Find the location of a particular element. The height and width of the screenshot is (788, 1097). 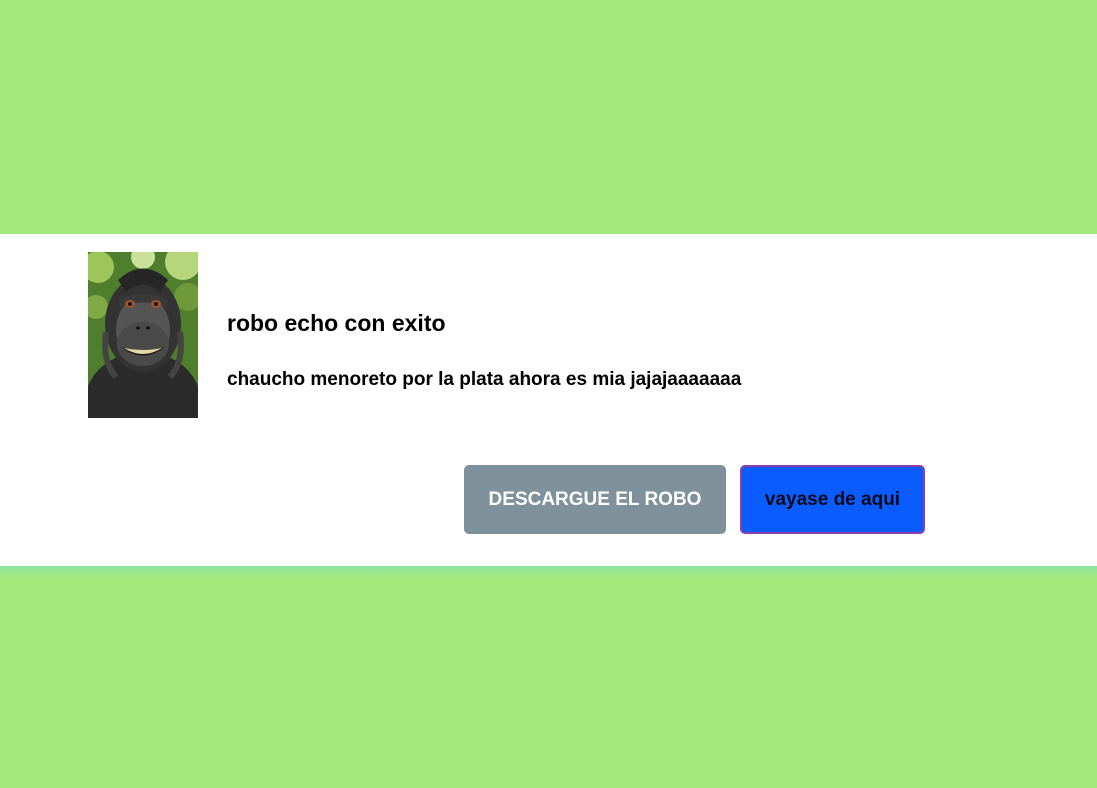

download-robbery-button: DESCARGUE EL ROBO is located at coordinates (595, 499).